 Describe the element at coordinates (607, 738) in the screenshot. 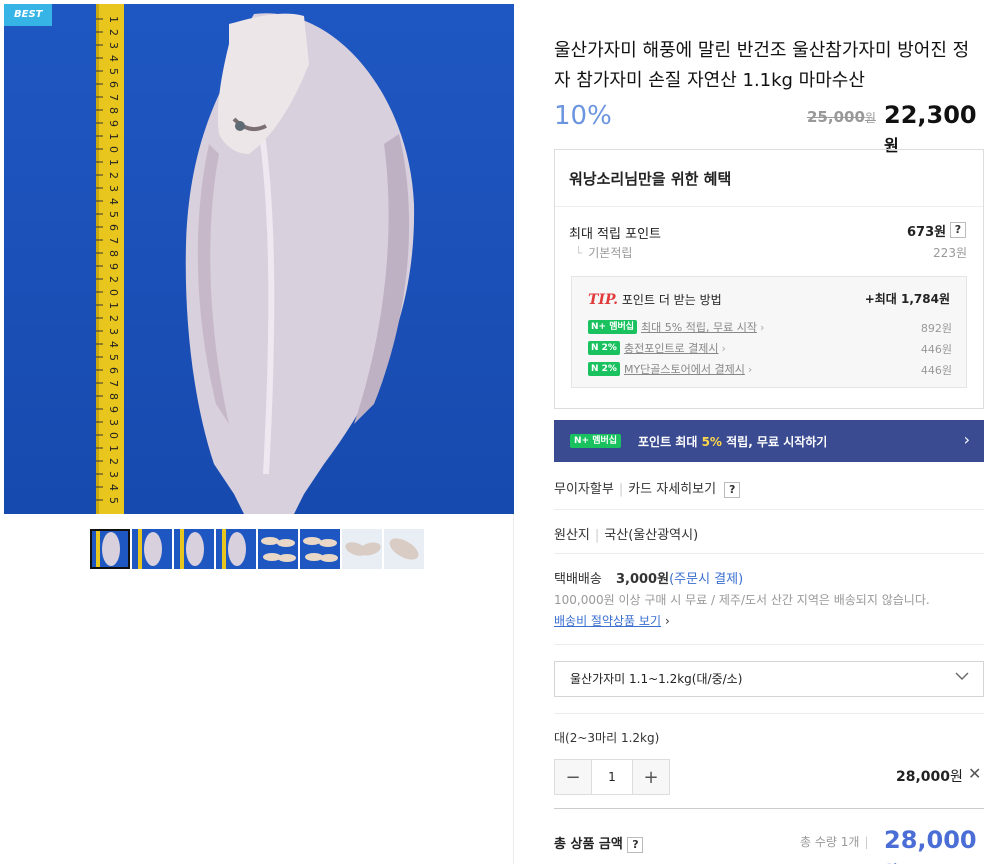

I see `selected-item-name: 대(2~3마리 1.2kg)` at that location.